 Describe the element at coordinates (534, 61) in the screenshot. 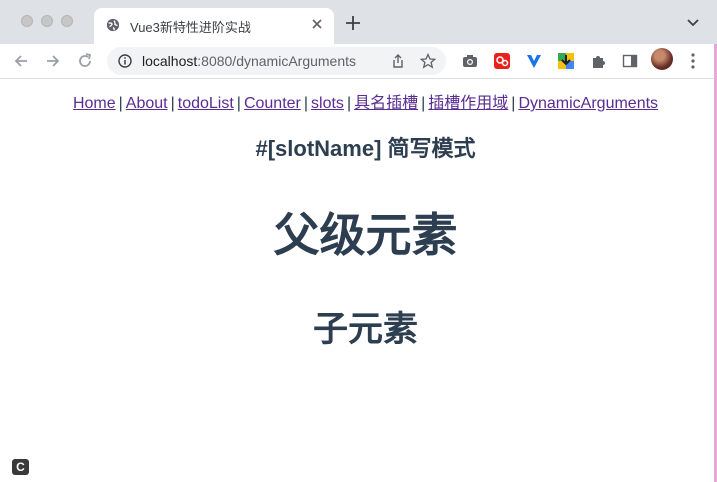

I see `vue-devtools-icon` at that location.